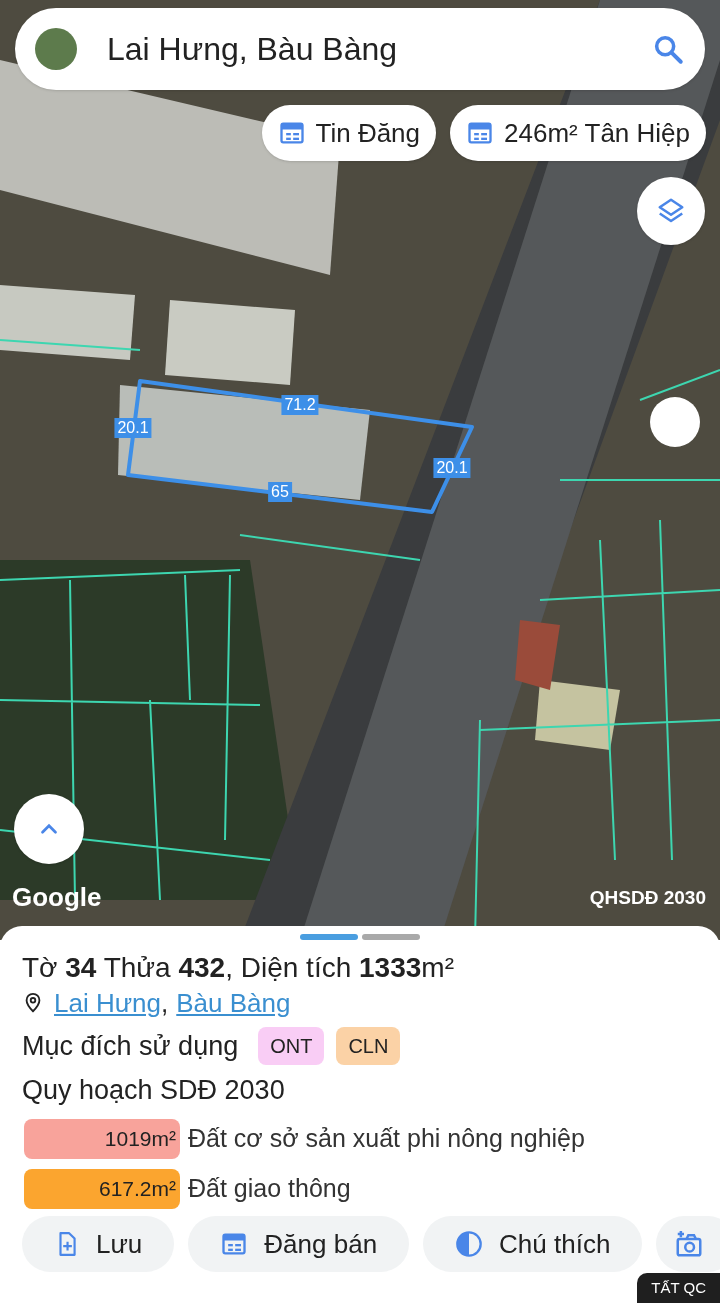  I want to click on action-button: Lưu, so click(98, 1244).